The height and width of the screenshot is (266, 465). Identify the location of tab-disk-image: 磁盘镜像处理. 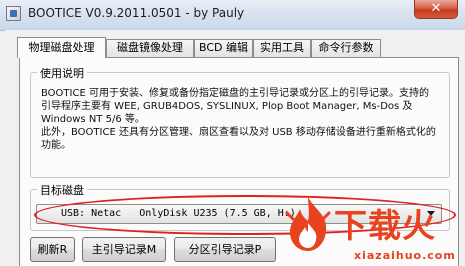
(150, 48).